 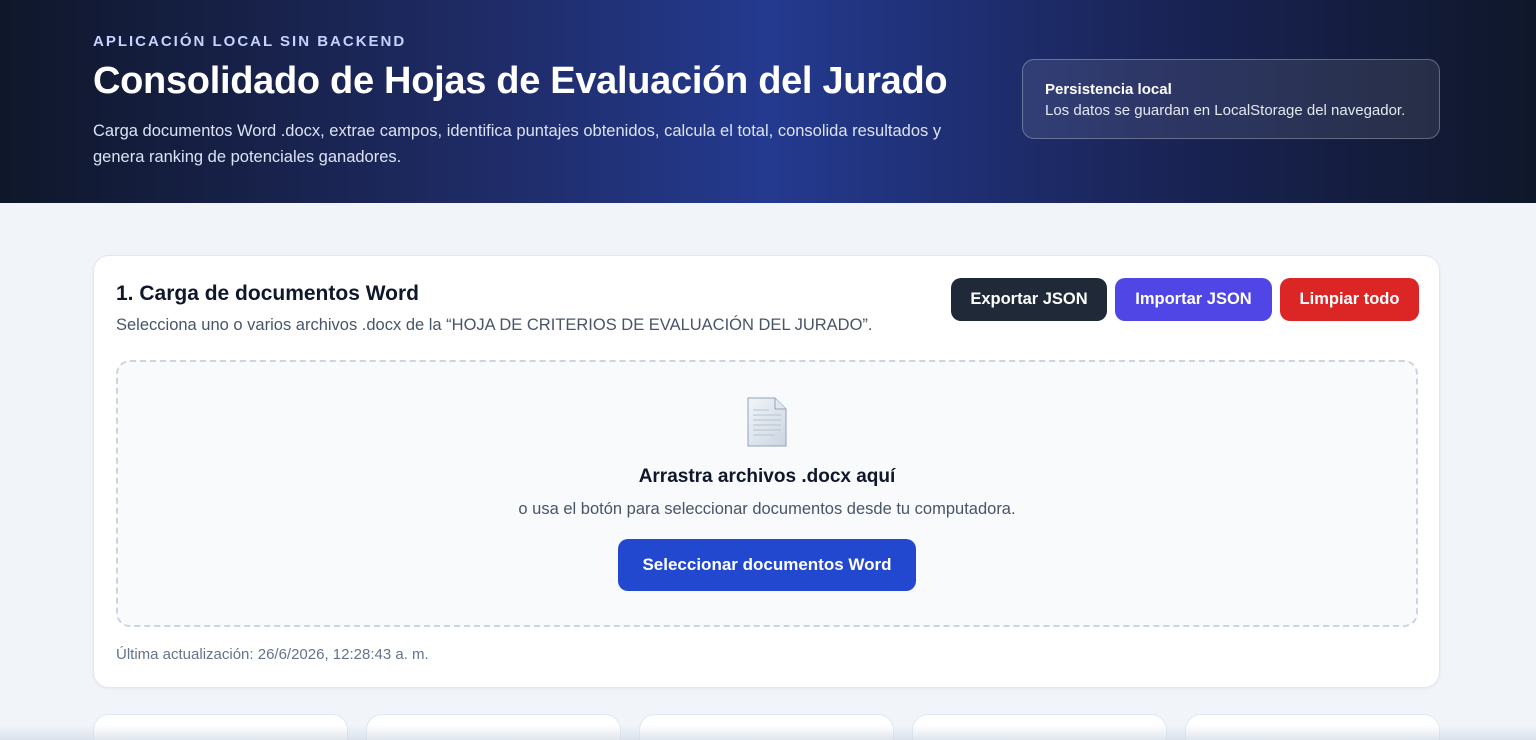 What do you see at coordinates (1193, 299) in the screenshot?
I see `import-json-button: Importar JSON` at bounding box center [1193, 299].